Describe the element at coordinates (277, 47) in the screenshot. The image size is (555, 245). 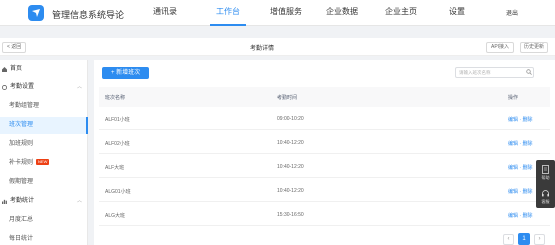
I see `sub-header: < 返回 考勤详情 API接入 历史更新` at that location.